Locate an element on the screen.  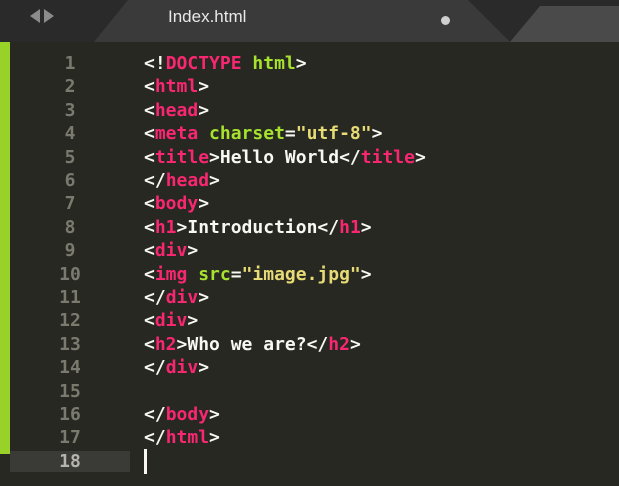
code-token: "image.jpg" is located at coordinates (301, 274).